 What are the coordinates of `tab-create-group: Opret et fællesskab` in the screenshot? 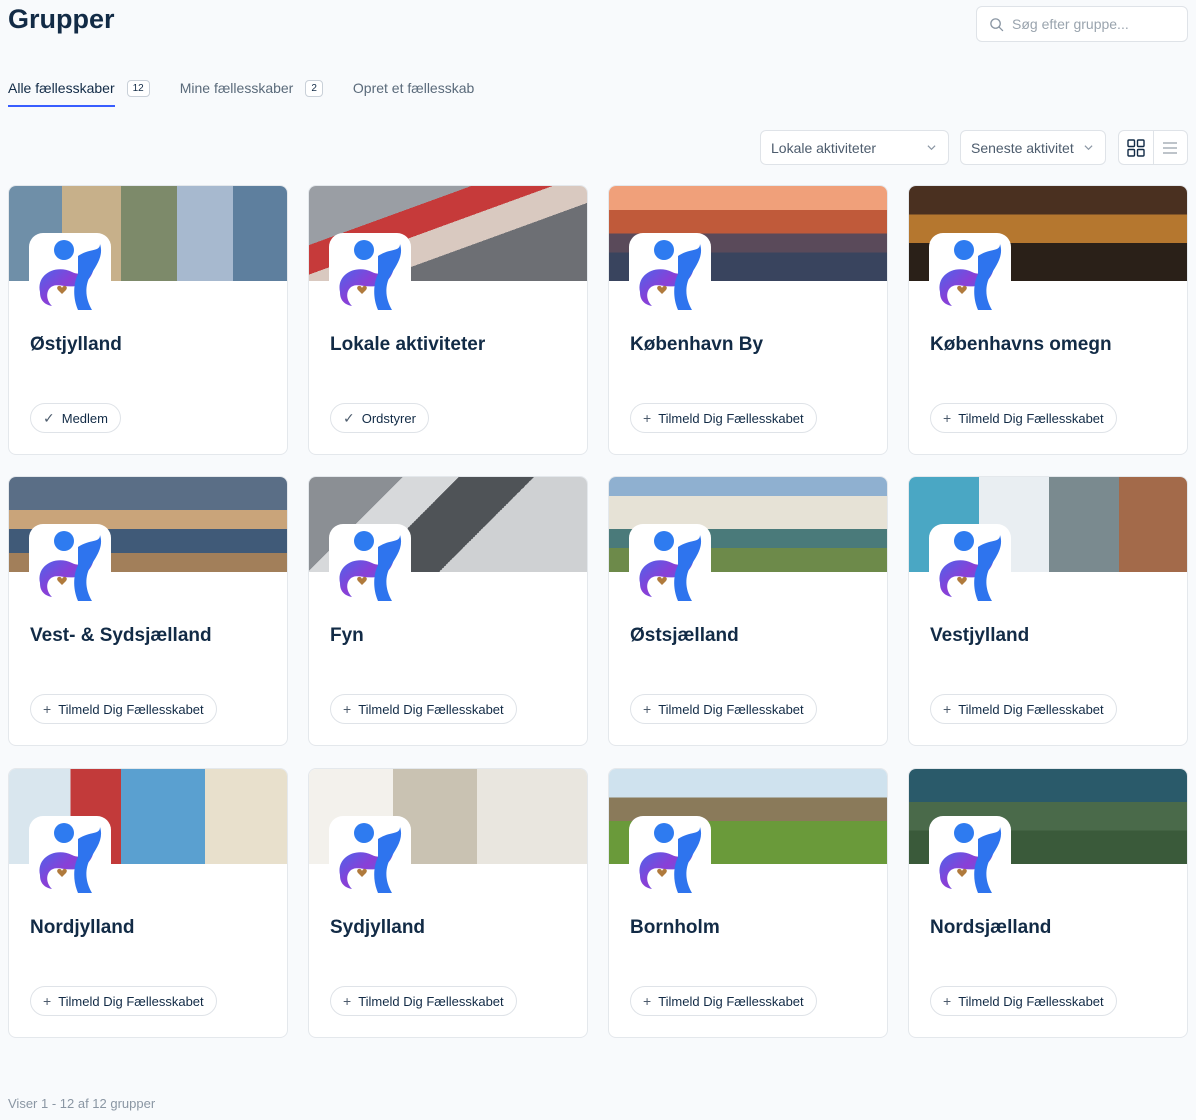 It's located at (413, 88).